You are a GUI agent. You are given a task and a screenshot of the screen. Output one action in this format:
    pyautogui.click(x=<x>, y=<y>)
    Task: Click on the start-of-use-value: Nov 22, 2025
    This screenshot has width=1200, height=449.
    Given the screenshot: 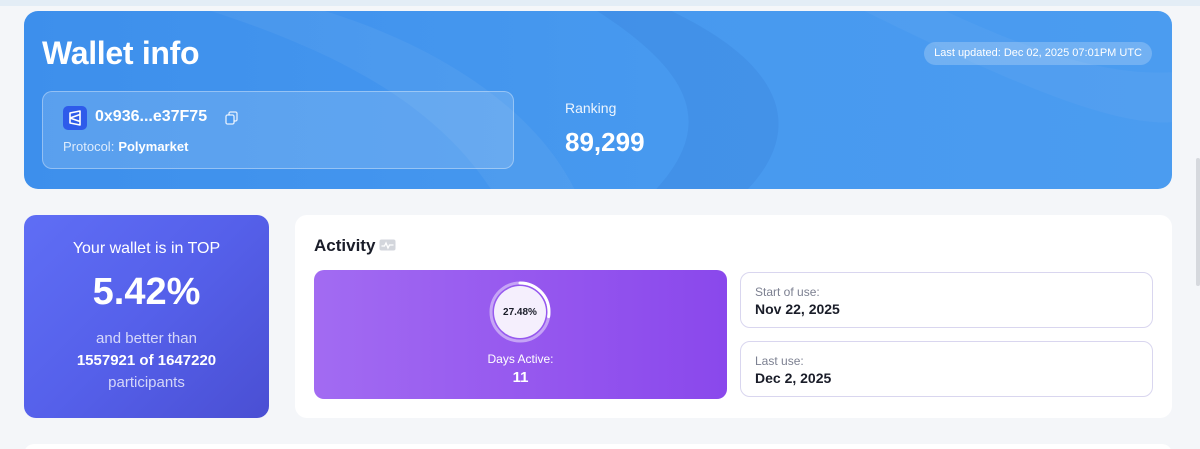 What is the action you would take?
    pyautogui.click(x=797, y=309)
    